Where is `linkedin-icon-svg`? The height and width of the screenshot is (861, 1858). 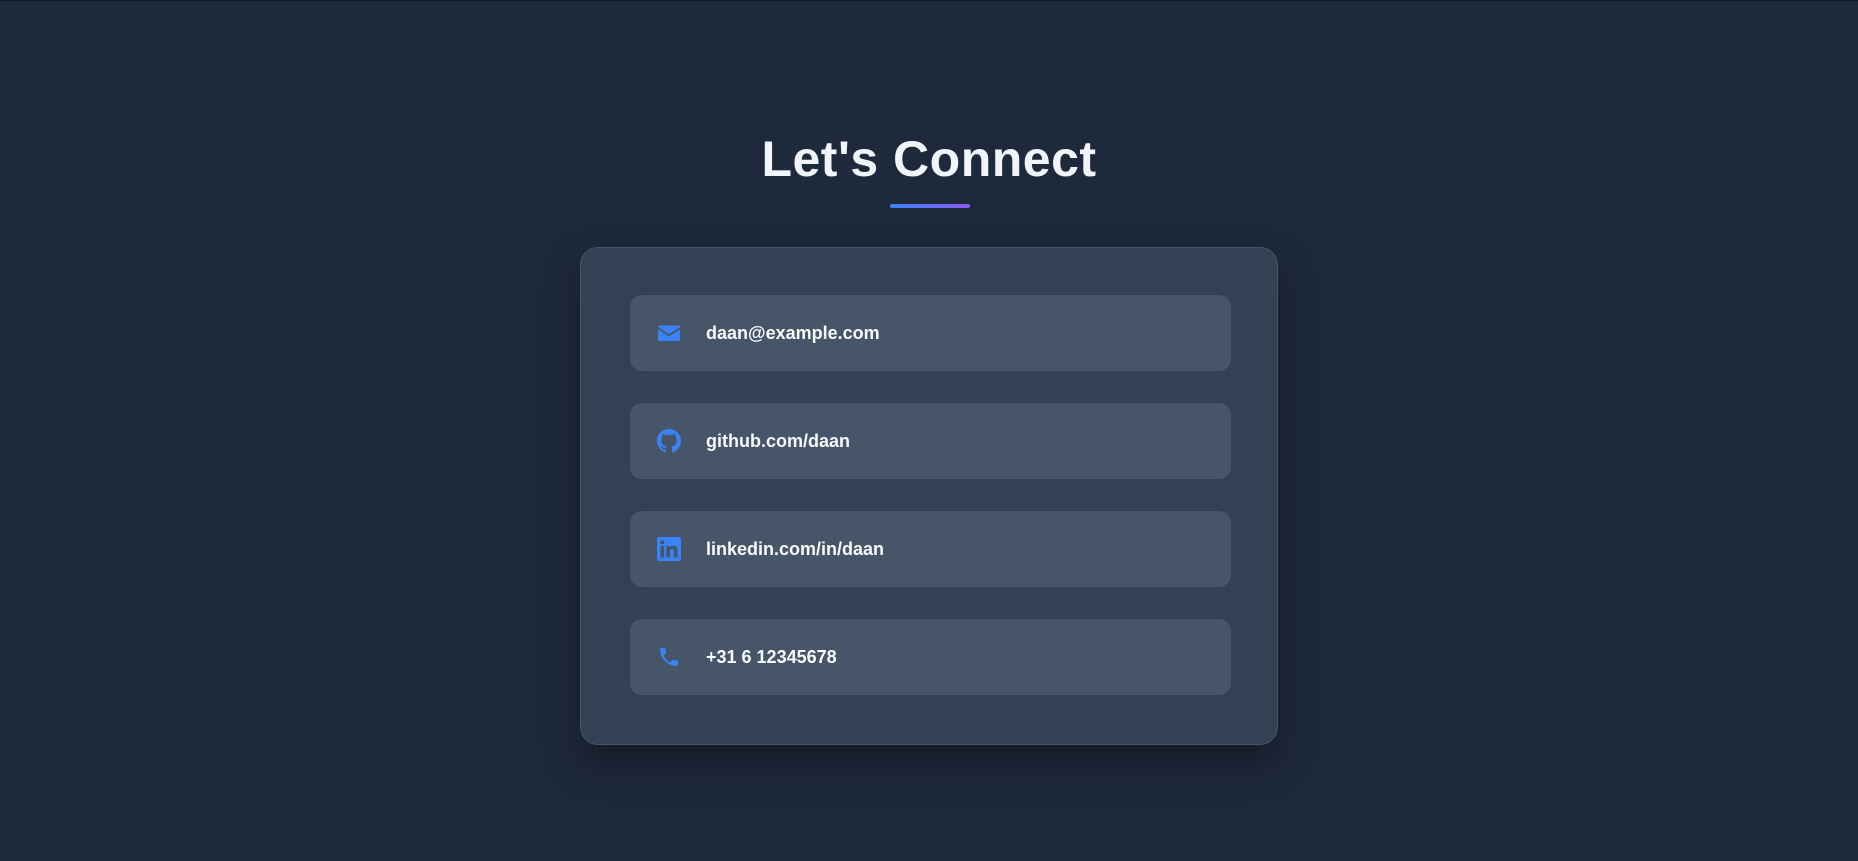
linkedin-icon-svg is located at coordinates (669, 549).